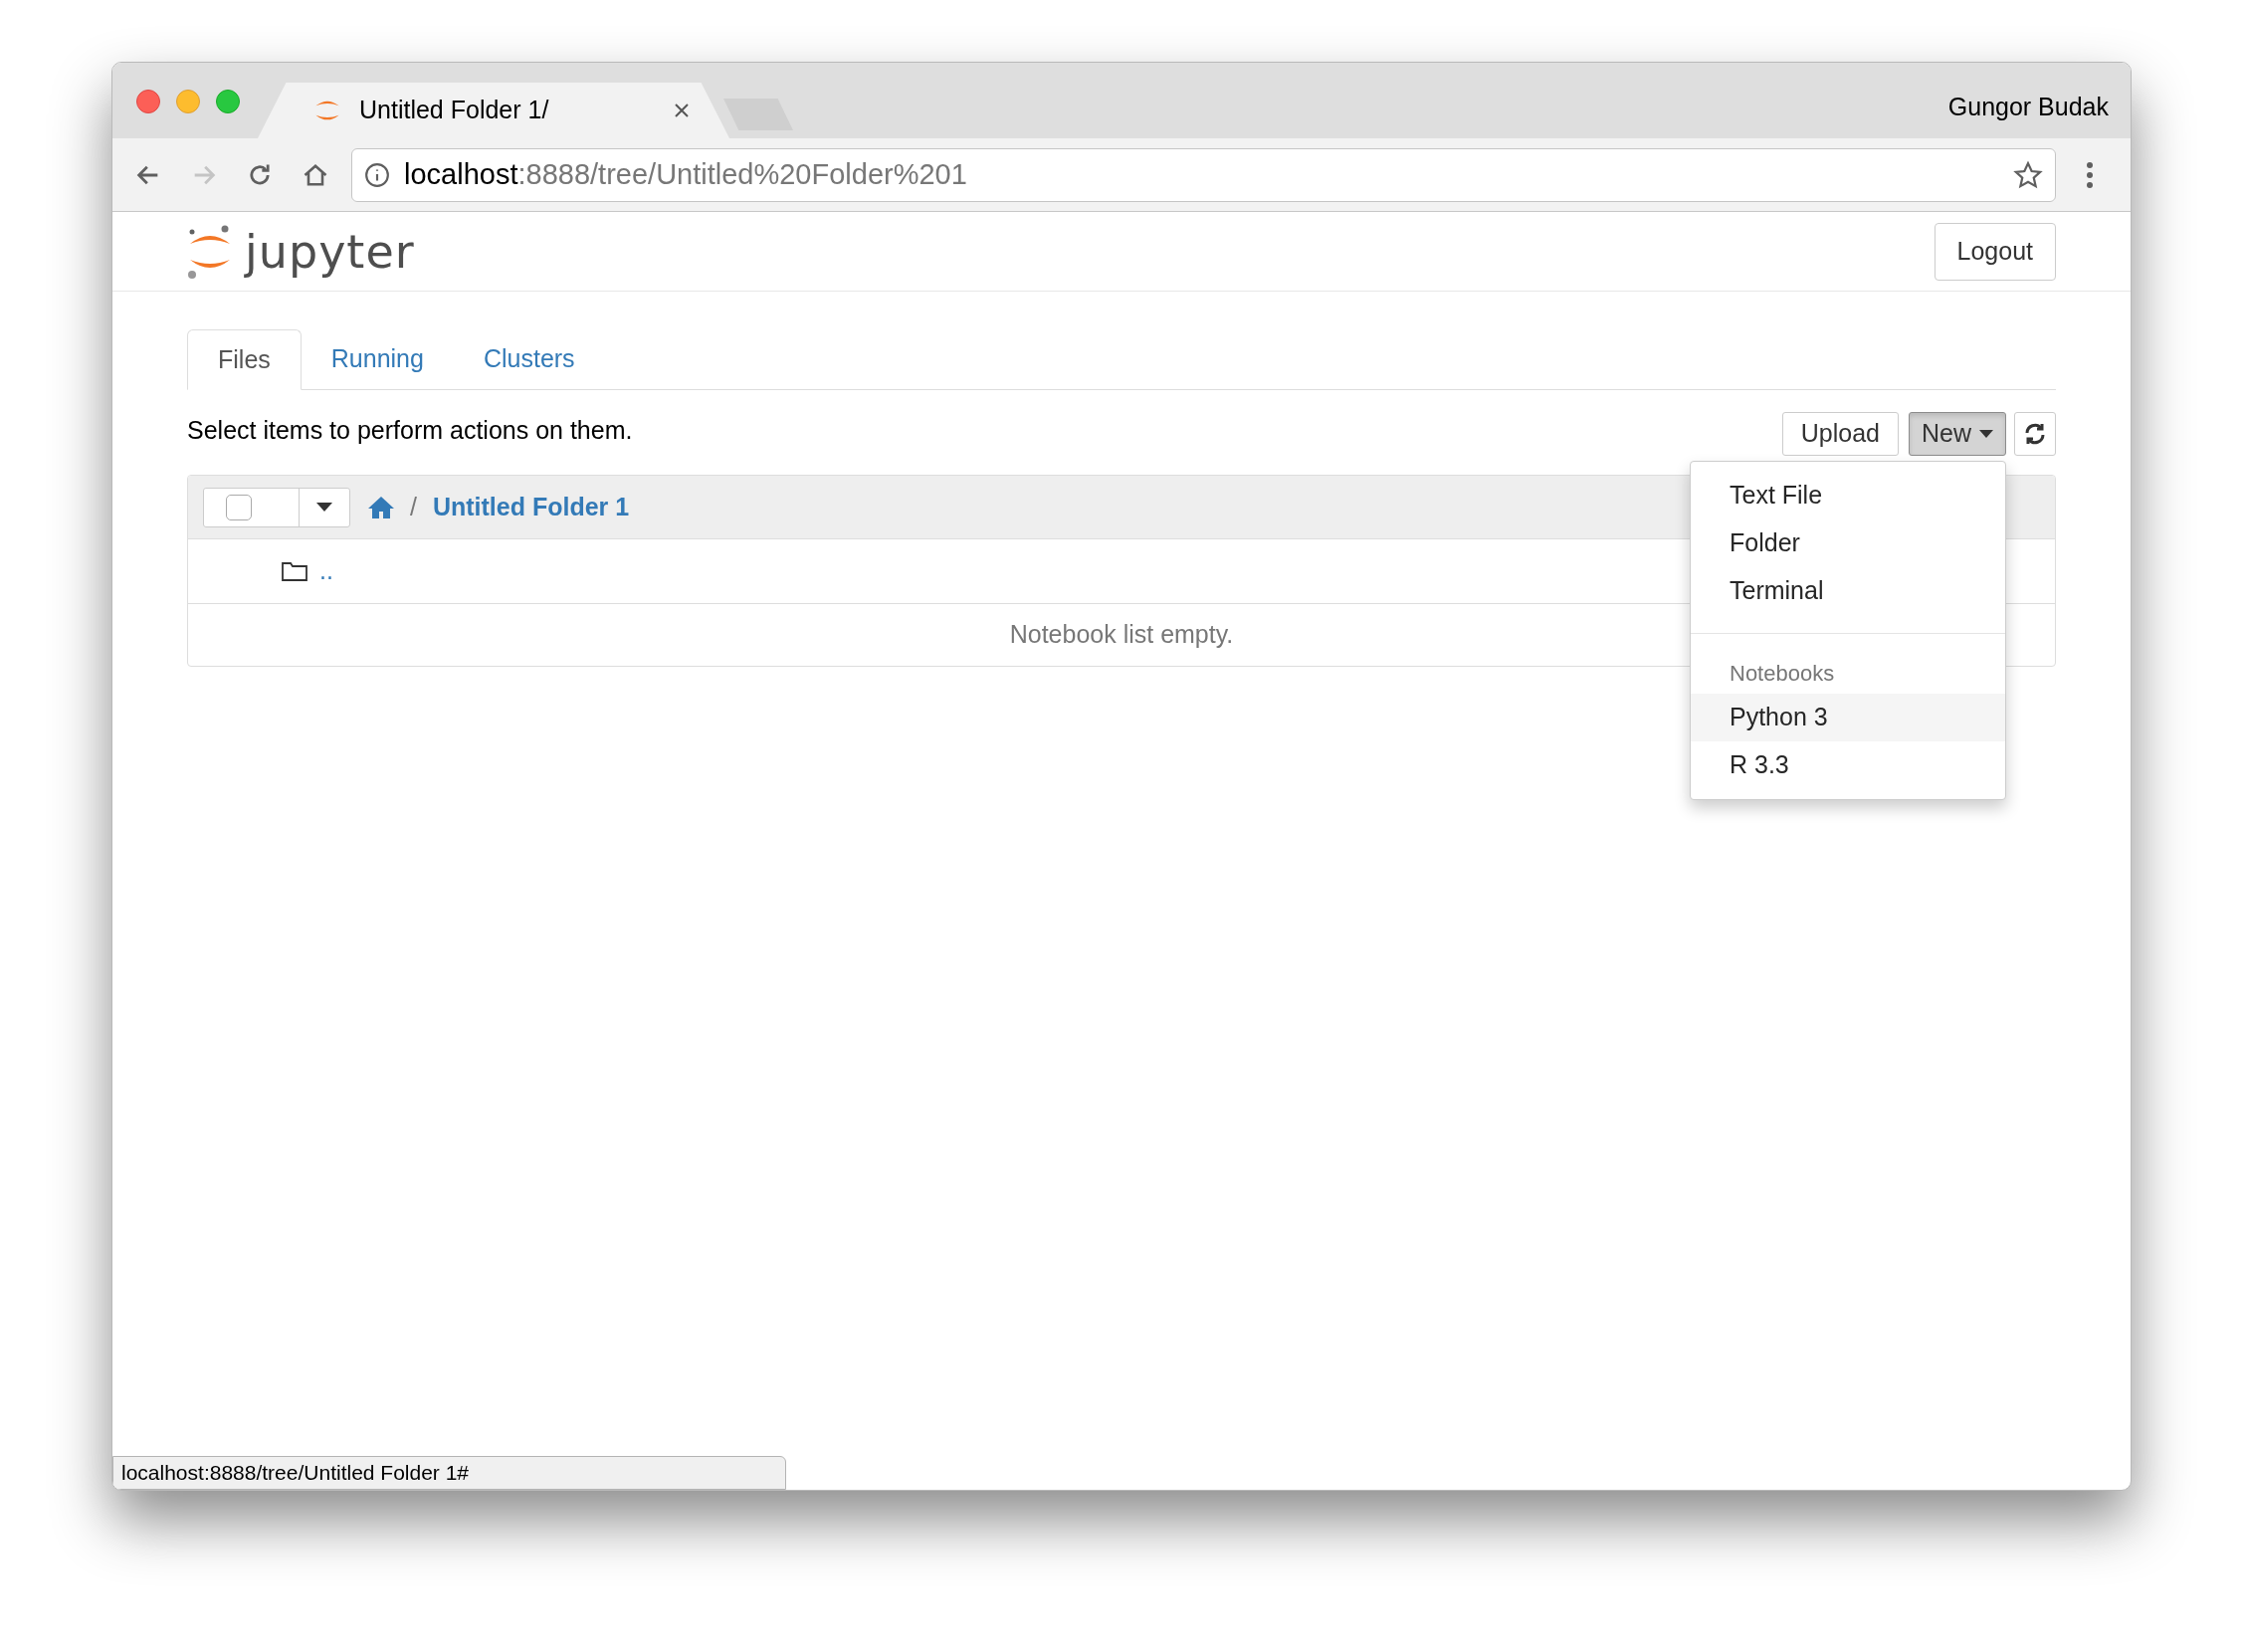  Describe the element at coordinates (531, 507) in the screenshot. I see `breadcrumb-link: Untitled Folder 1` at that location.